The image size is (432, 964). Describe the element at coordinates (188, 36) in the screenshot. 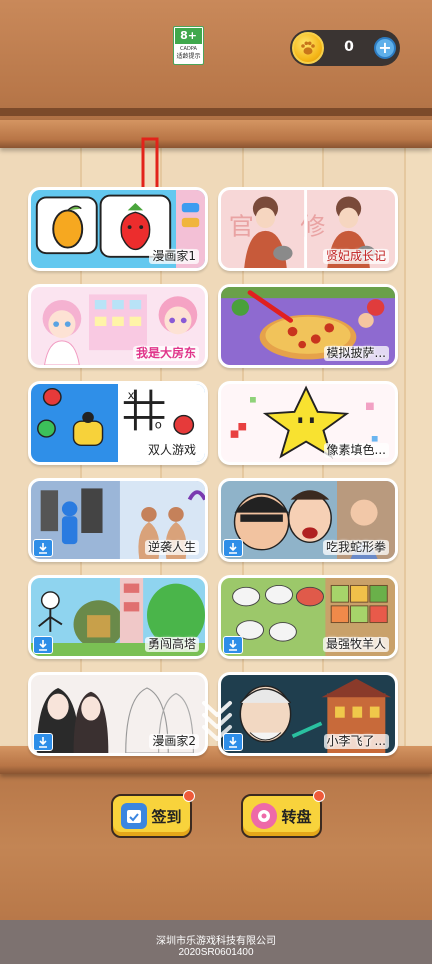

I see `age-rating: 8+` at that location.